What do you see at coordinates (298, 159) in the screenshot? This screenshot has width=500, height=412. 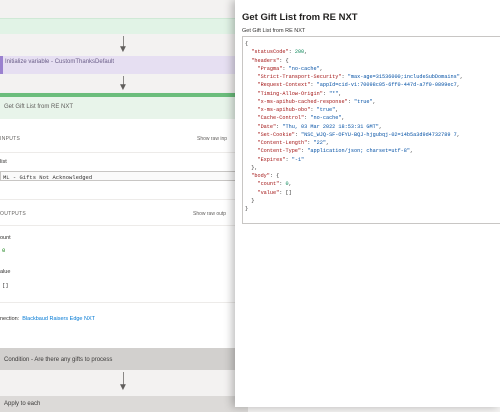 I see `header-value: "-1"` at bounding box center [298, 159].